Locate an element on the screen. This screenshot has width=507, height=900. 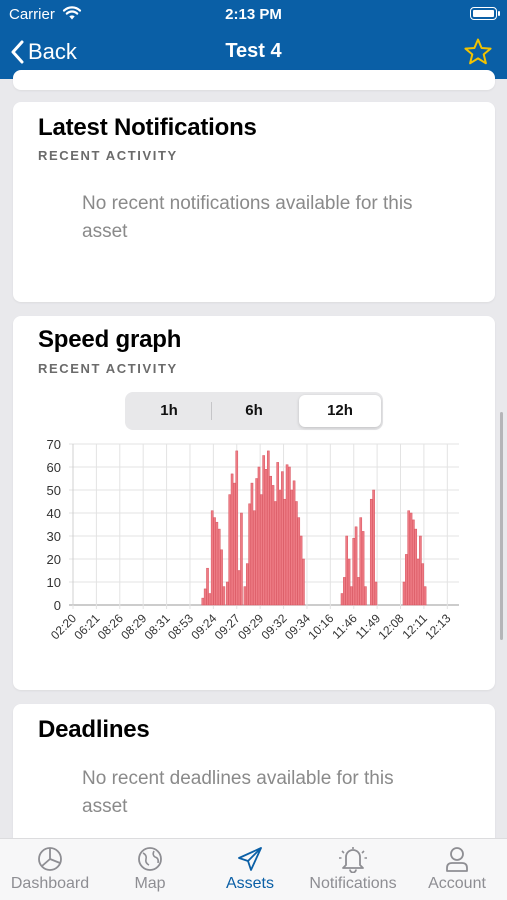
y-tick-label: 10 is located at coordinates (54, 582).